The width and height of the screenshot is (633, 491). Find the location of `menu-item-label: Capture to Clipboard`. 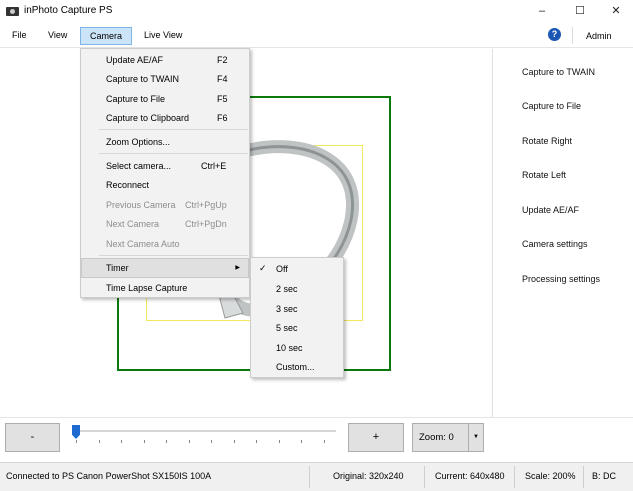

menu-item-label: Capture to Clipboard is located at coordinates (148, 118).